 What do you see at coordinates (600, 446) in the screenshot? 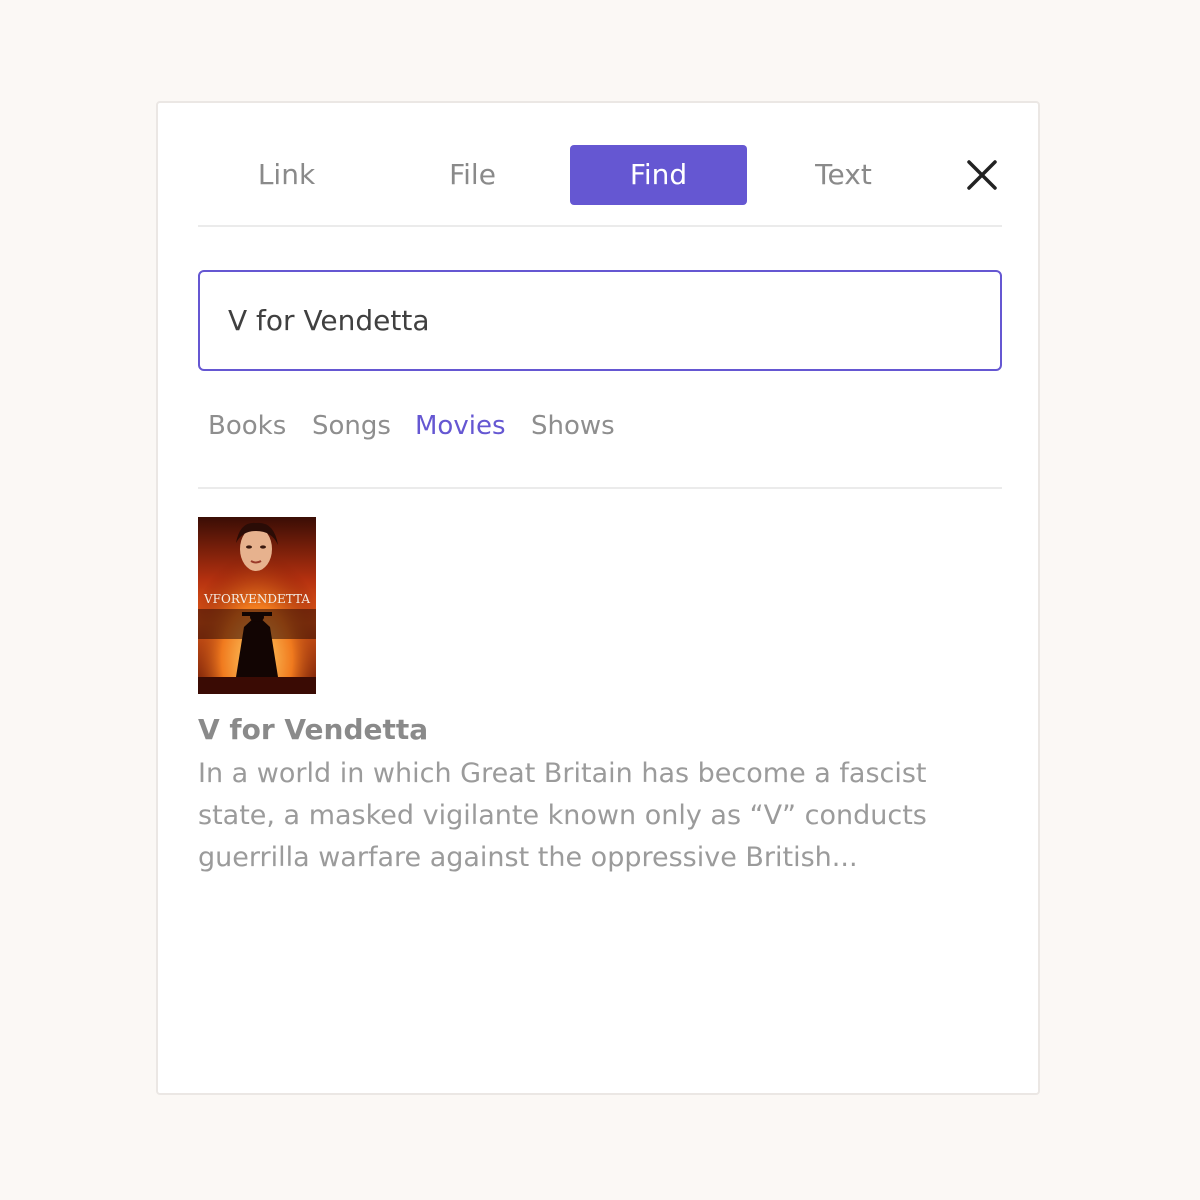
I see `category-filter: Books Songs Movies Shows` at bounding box center [600, 446].